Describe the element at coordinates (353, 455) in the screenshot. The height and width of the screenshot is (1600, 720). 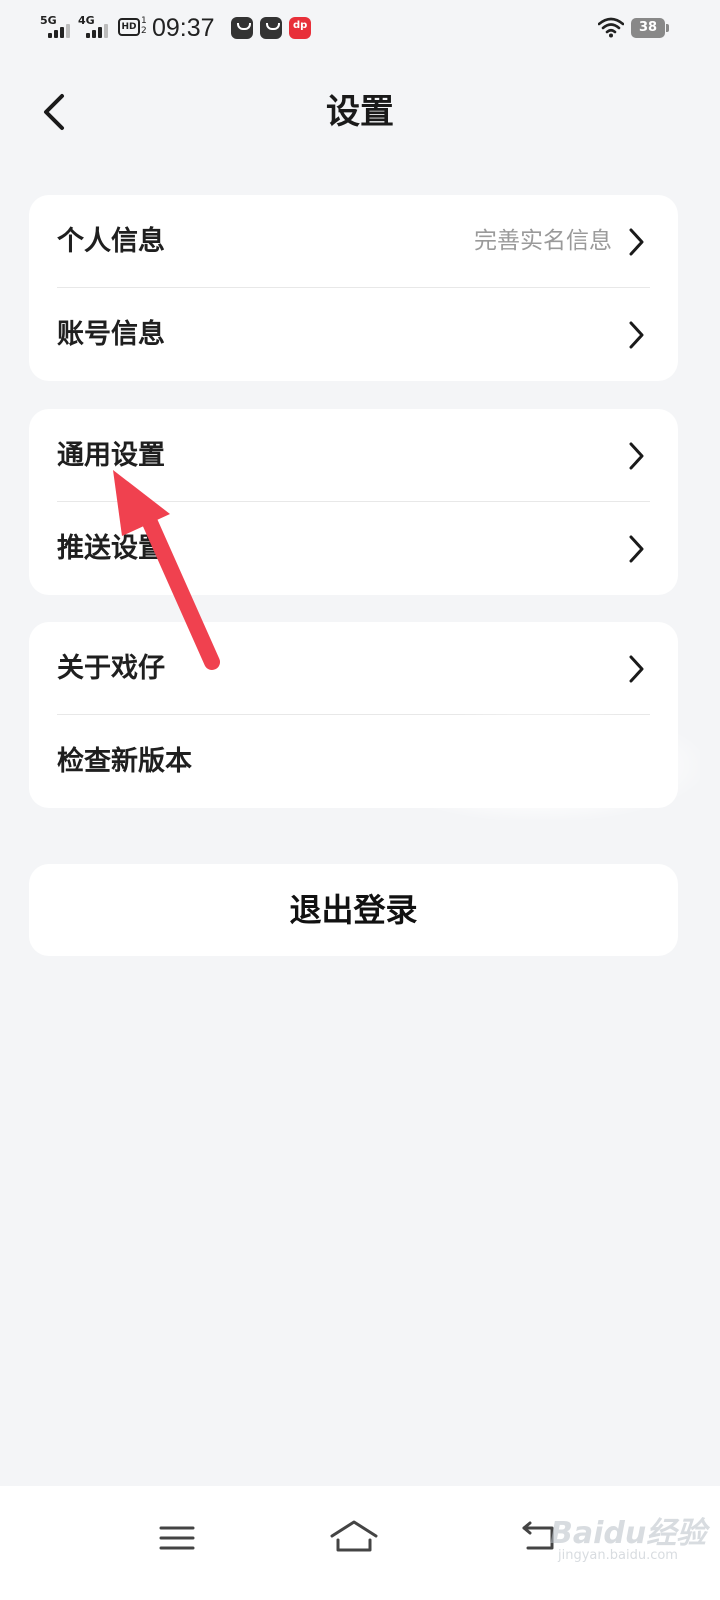
I see `row-general-settings: 通用设置` at that location.